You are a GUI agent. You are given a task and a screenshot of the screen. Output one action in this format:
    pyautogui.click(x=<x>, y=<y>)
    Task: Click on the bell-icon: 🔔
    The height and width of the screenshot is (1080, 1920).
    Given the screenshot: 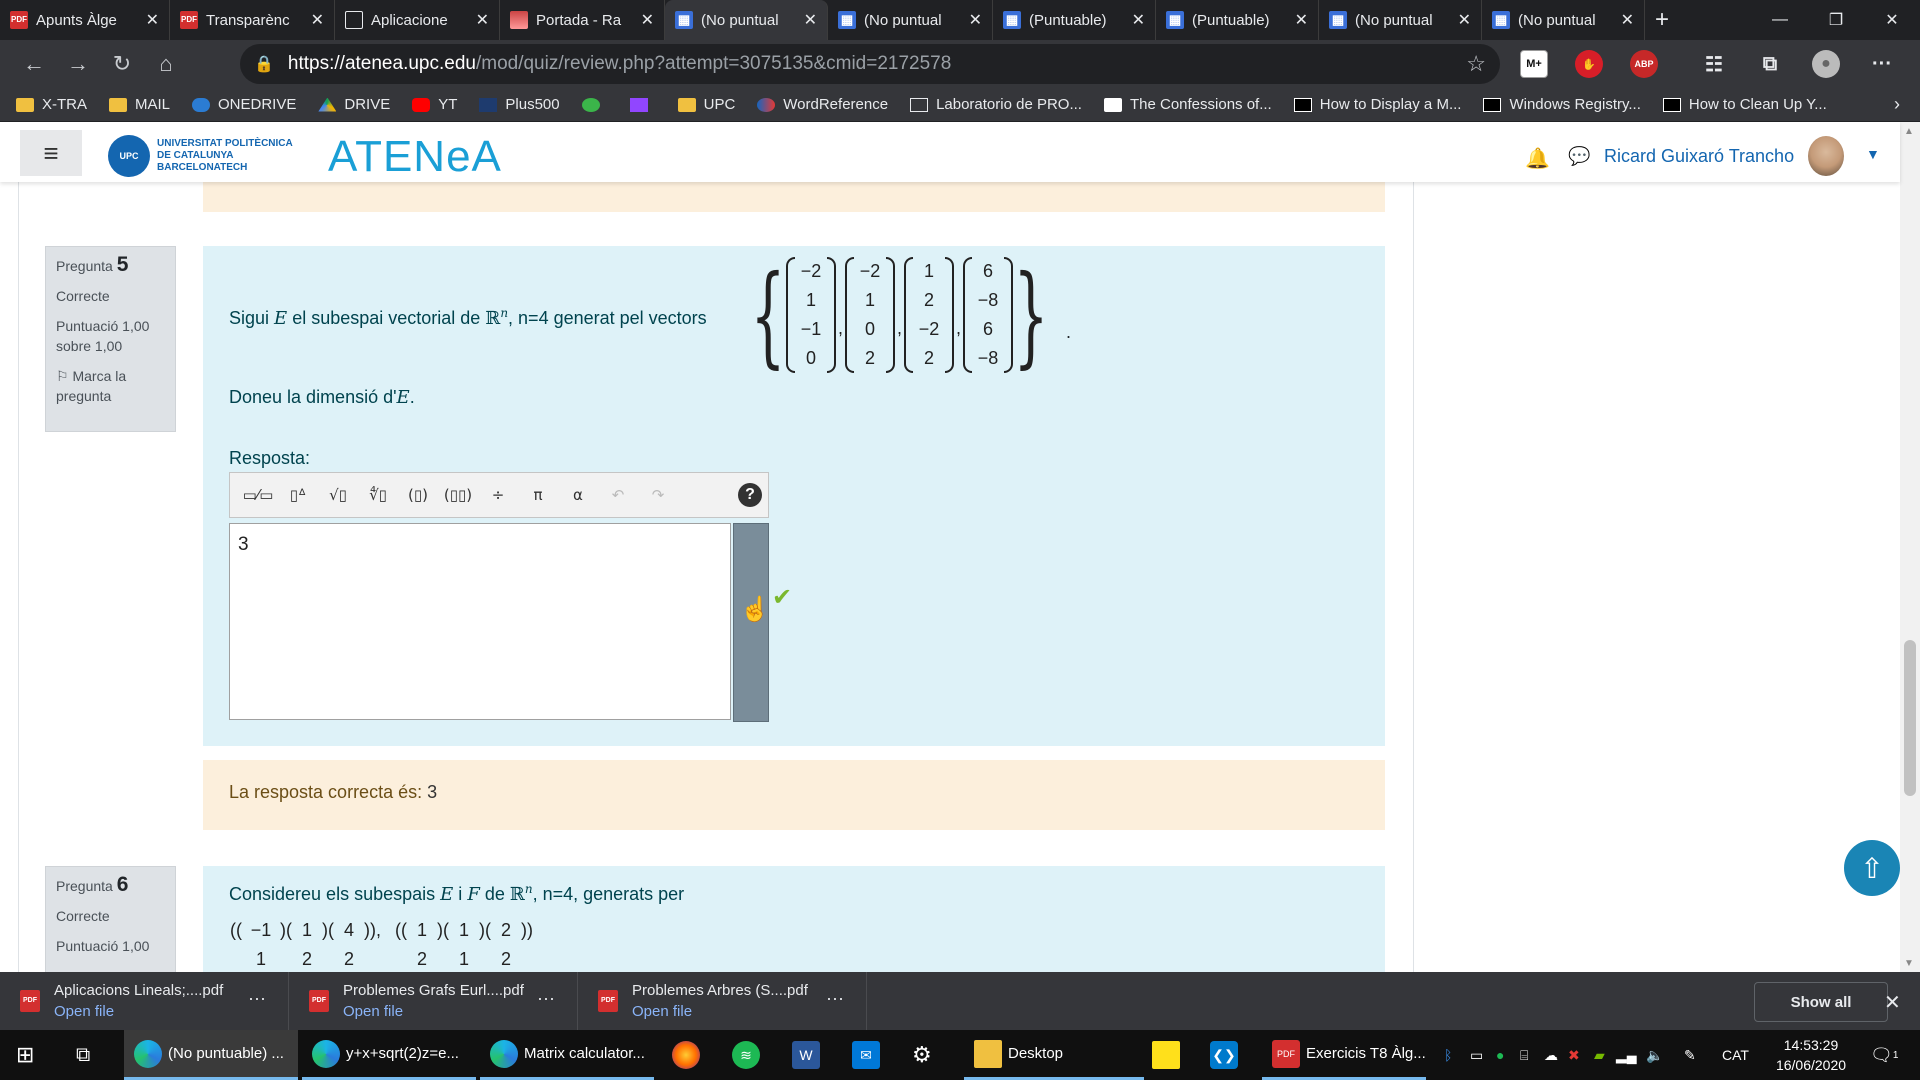 What is the action you would take?
    pyautogui.click(x=1537, y=158)
    